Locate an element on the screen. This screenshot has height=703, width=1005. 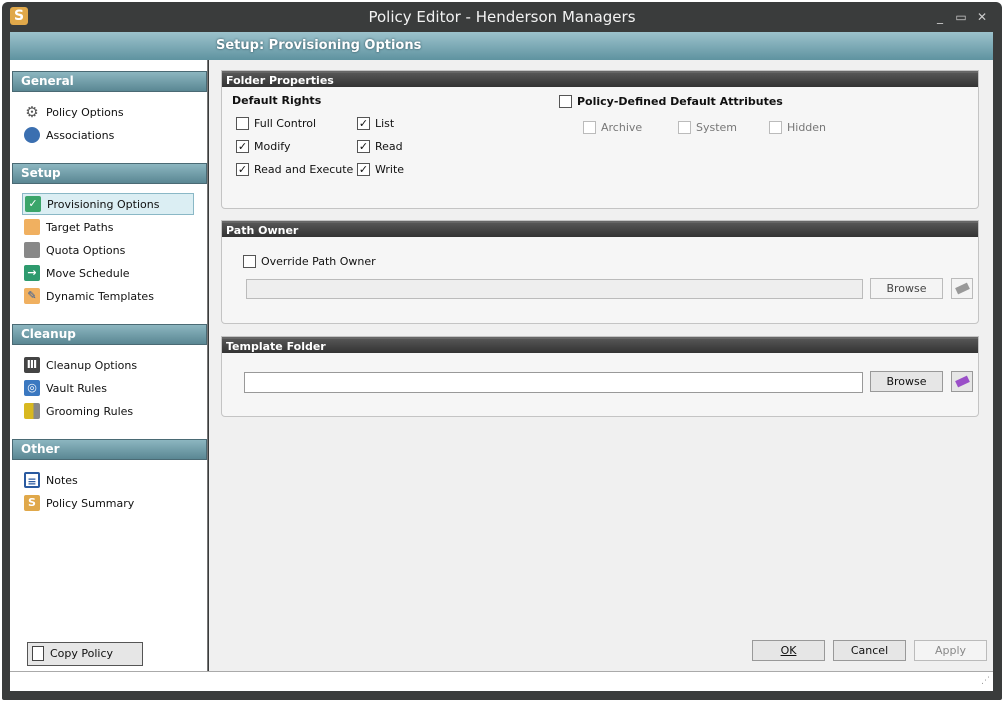
section-setup: Setup is located at coordinates (109, 173).